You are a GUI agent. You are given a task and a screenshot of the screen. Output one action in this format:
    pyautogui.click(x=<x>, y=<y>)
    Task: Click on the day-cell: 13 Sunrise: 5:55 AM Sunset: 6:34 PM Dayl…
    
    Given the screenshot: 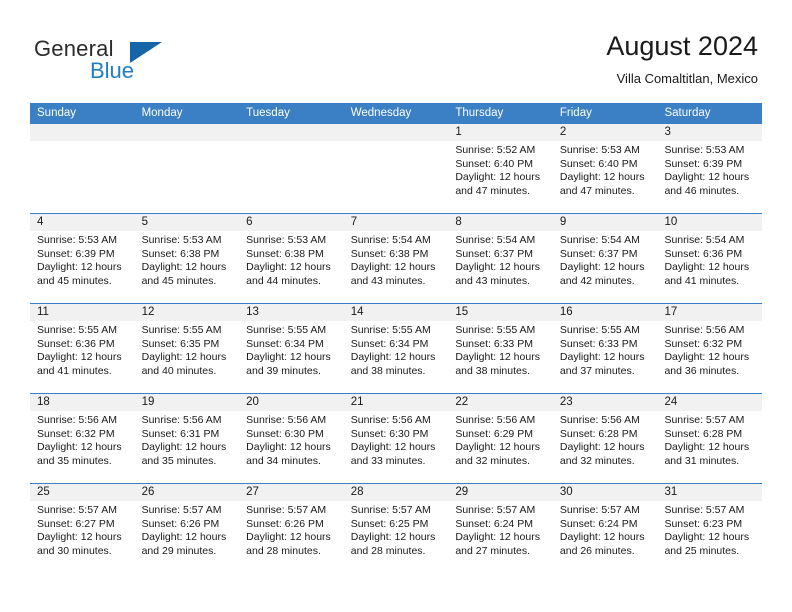 What is the action you would take?
    pyautogui.click(x=291, y=348)
    